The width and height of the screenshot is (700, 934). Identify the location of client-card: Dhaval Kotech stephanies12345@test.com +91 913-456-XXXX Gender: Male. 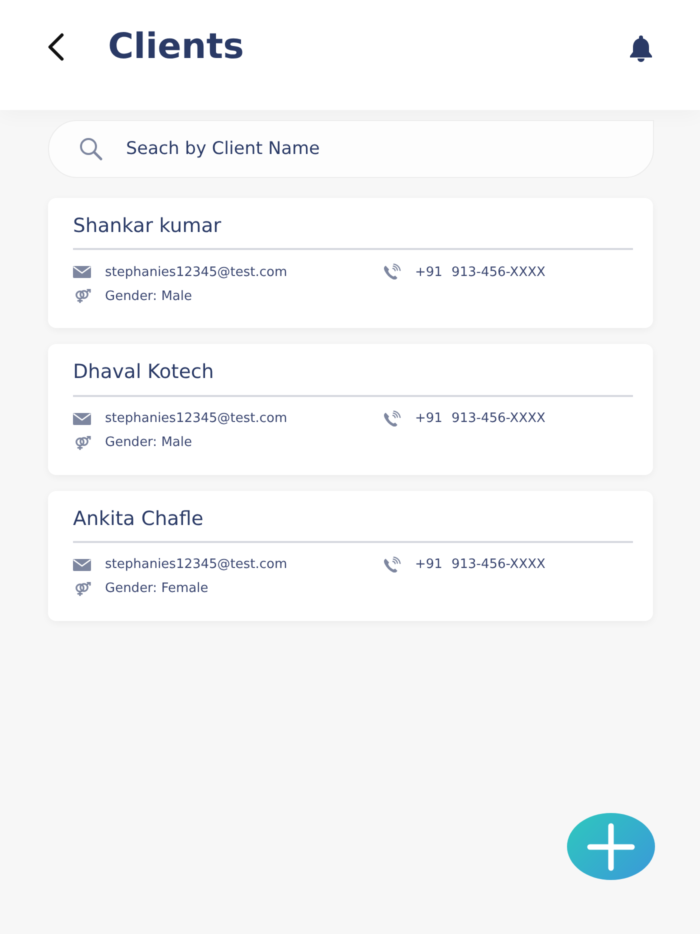
(350, 409).